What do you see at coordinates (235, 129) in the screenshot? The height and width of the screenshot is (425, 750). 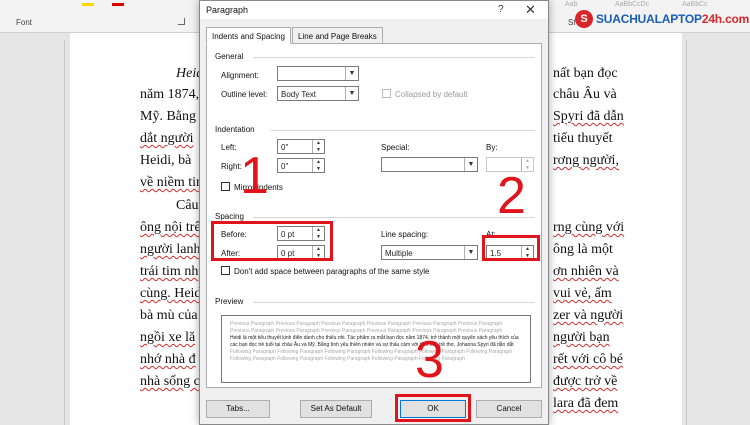 I see `indentation-header: Indentation` at bounding box center [235, 129].